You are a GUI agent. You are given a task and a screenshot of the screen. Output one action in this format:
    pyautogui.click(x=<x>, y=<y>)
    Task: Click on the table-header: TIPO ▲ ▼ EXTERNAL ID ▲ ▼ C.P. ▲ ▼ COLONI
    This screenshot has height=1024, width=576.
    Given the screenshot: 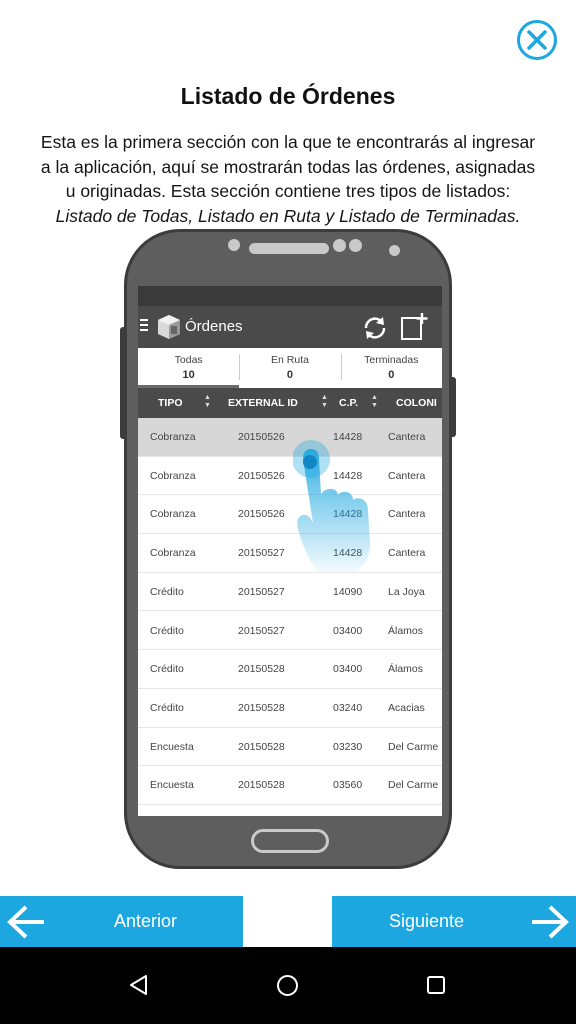 What is the action you would take?
    pyautogui.click(x=290, y=403)
    